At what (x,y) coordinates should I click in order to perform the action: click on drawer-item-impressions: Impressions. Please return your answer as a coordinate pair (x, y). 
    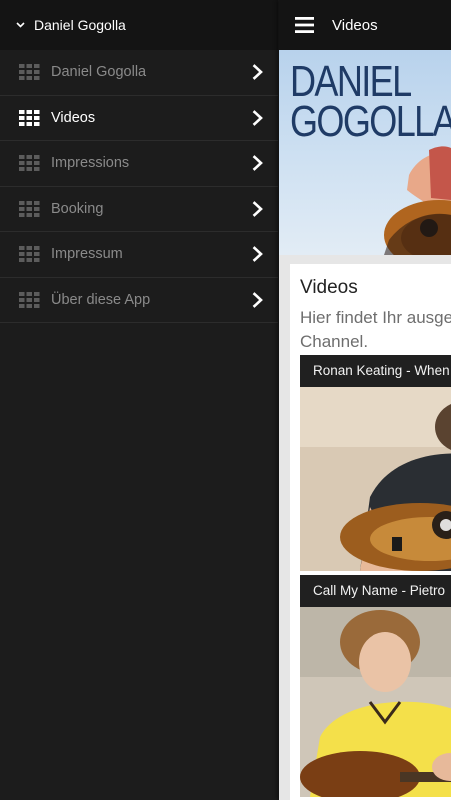
    Looking at the image, I should click on (139, 164).